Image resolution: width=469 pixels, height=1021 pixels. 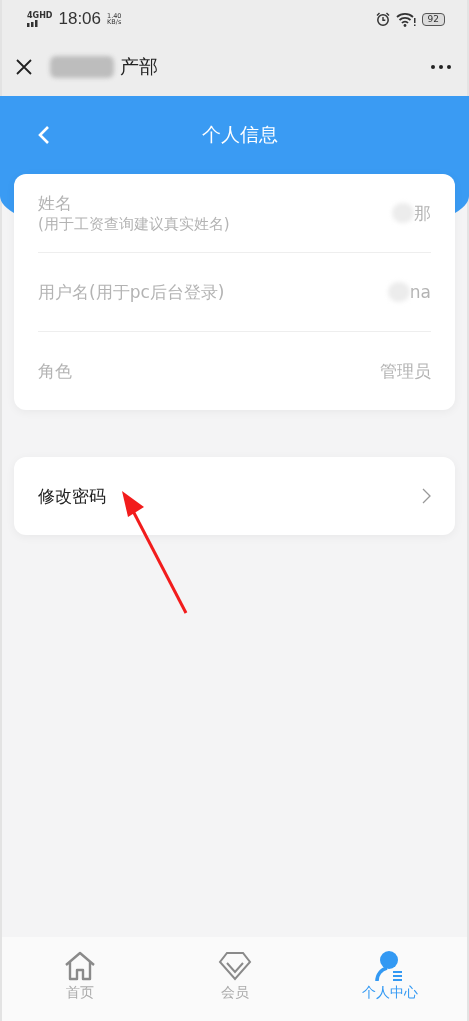 I want to click on battery-indicator: 92, so click(x=433, y=19).